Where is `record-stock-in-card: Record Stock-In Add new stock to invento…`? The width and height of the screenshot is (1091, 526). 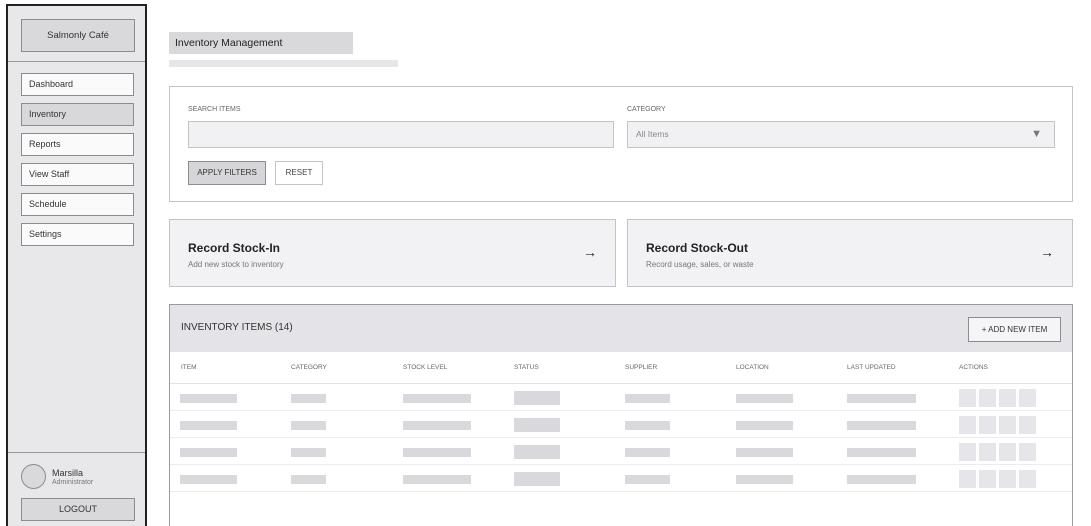 record-stock-in-card: Record Stock-In Add new stock to invento… is located at coordinates (392, 253).